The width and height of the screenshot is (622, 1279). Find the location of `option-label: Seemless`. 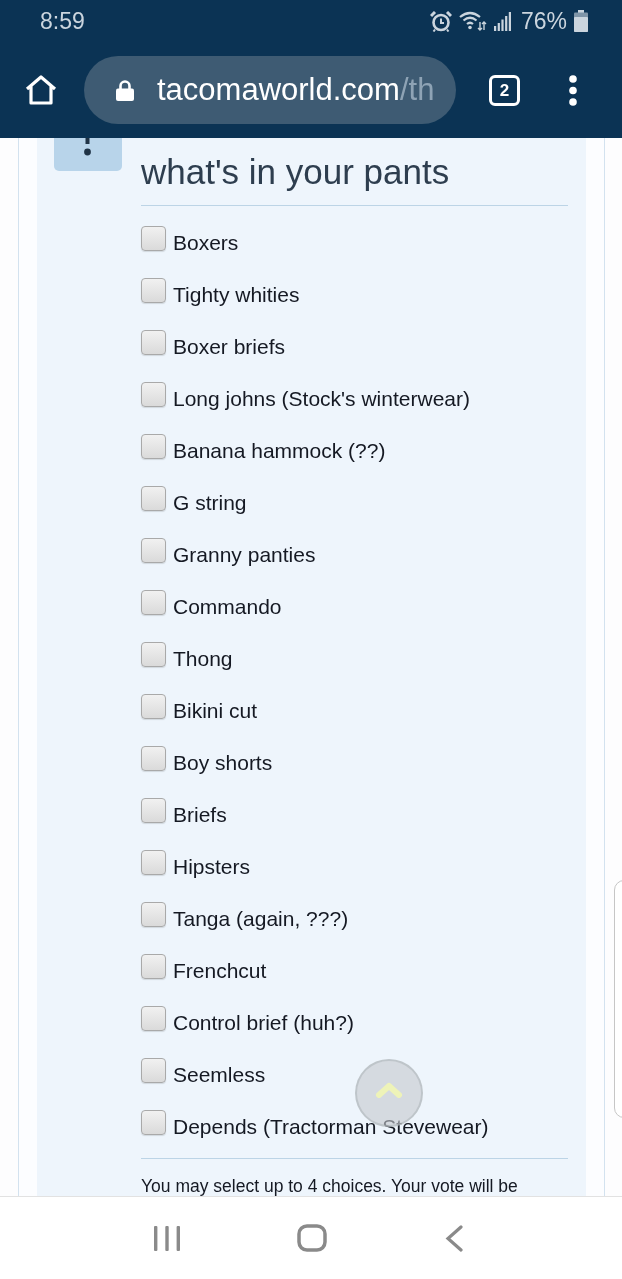

option-label: Seemless is located at coordinates (219, 1075).